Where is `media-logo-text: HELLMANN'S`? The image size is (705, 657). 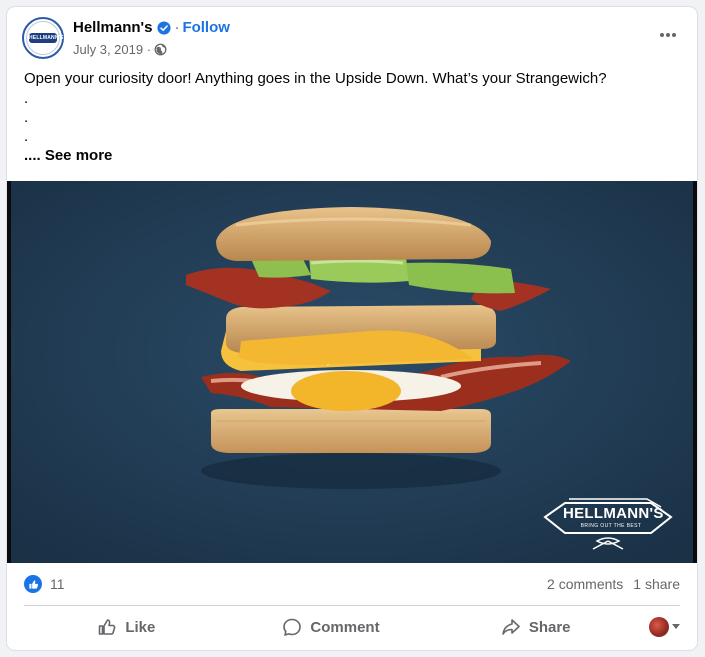
media-logo-text: HELLMANN'S is located at coordinates (613, 513).